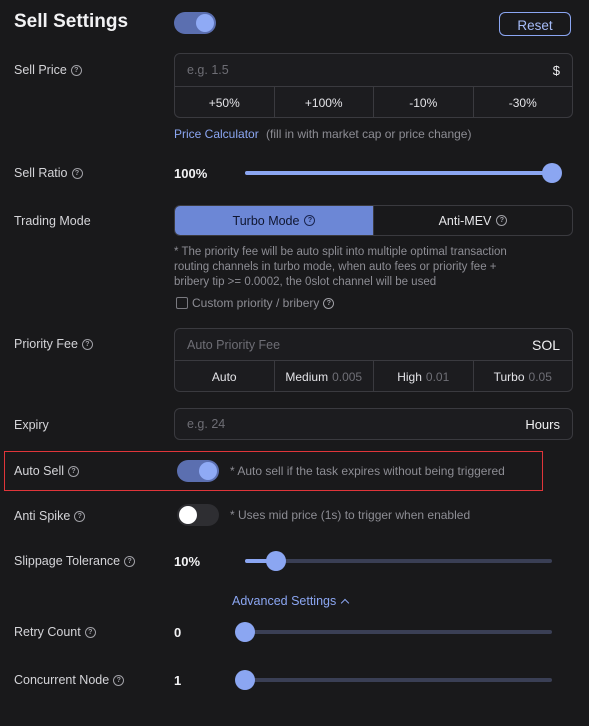 The image size is (589, 726). Describe the element at coordinates (46, 344) in the screenshot. I see `priority-fee-label-text: Priority Fee` at that location.